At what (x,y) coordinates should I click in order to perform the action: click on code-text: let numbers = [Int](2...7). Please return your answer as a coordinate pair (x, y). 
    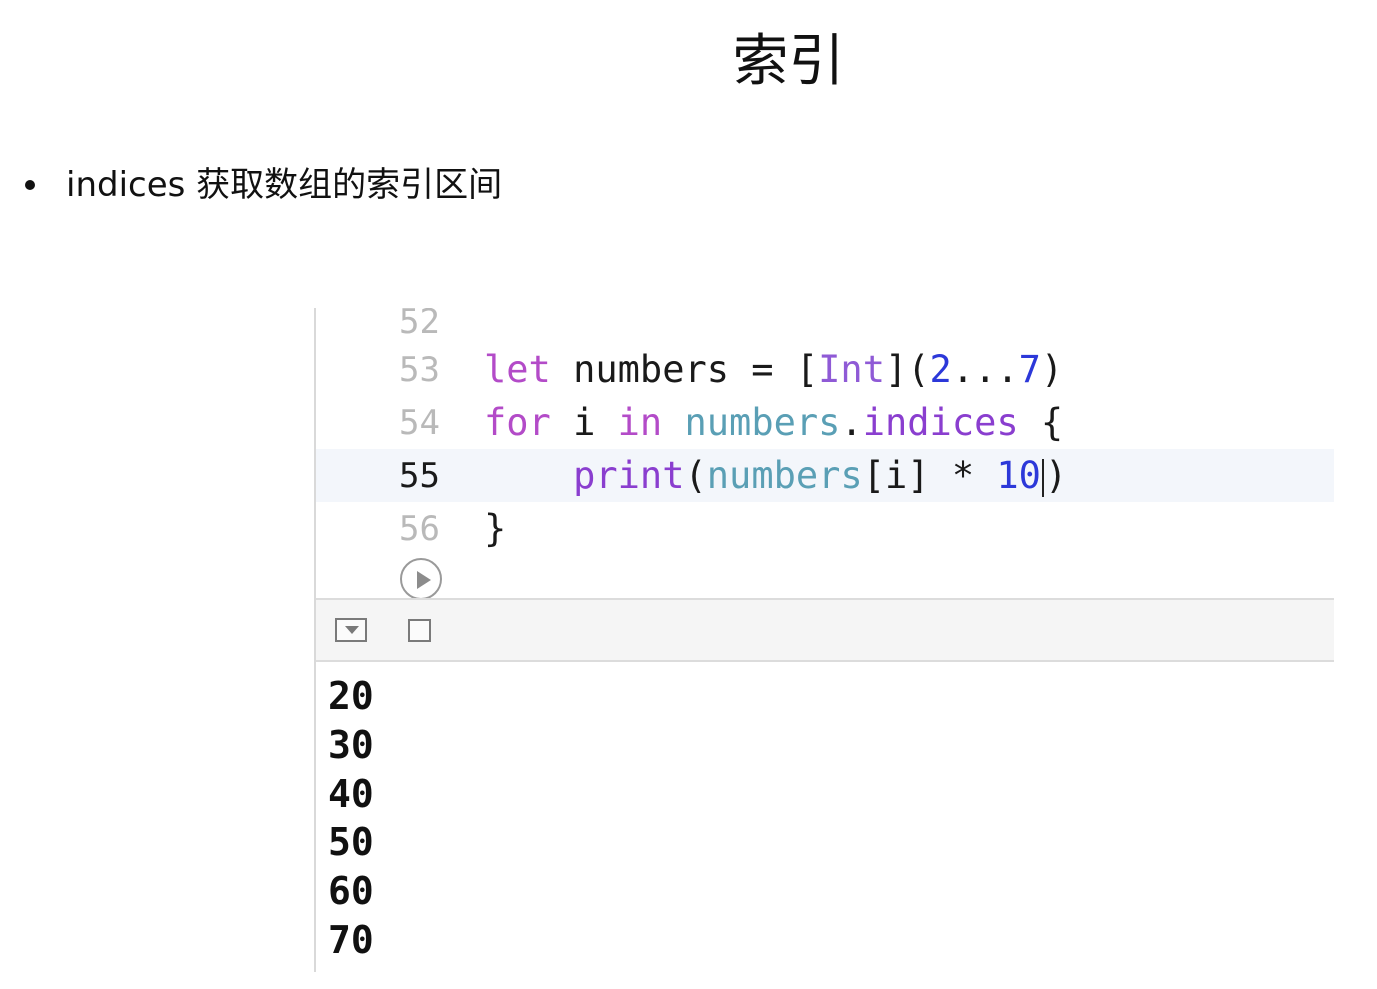
    Looking at the image, I should click on (773, 369).